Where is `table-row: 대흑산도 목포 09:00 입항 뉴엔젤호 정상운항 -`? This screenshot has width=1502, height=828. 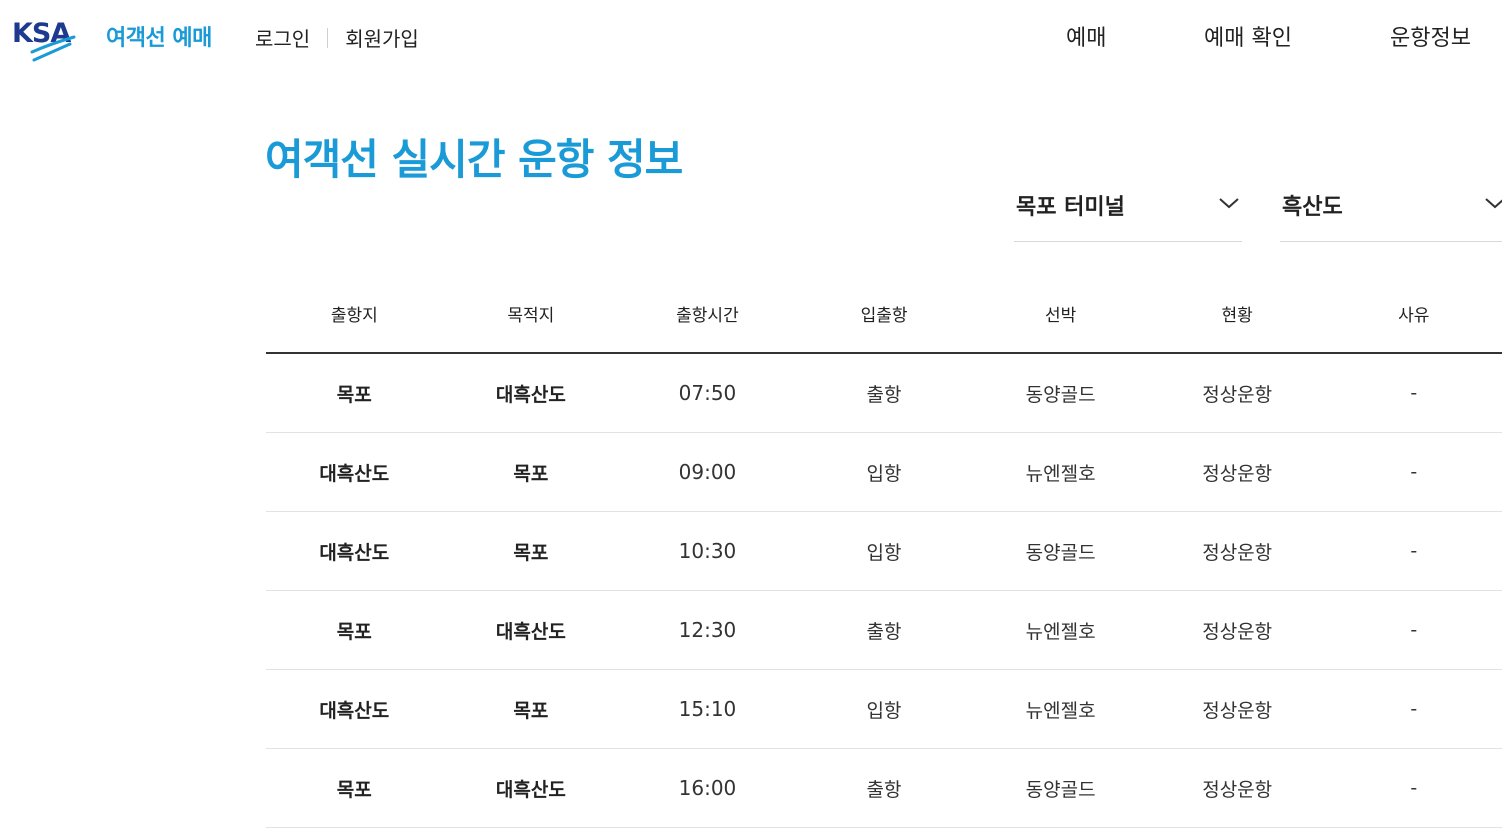
table-row: 대흑산도 목포 09:00 입항 뉴엔젤호 정상운항 - is located at coordinates (884, 472).